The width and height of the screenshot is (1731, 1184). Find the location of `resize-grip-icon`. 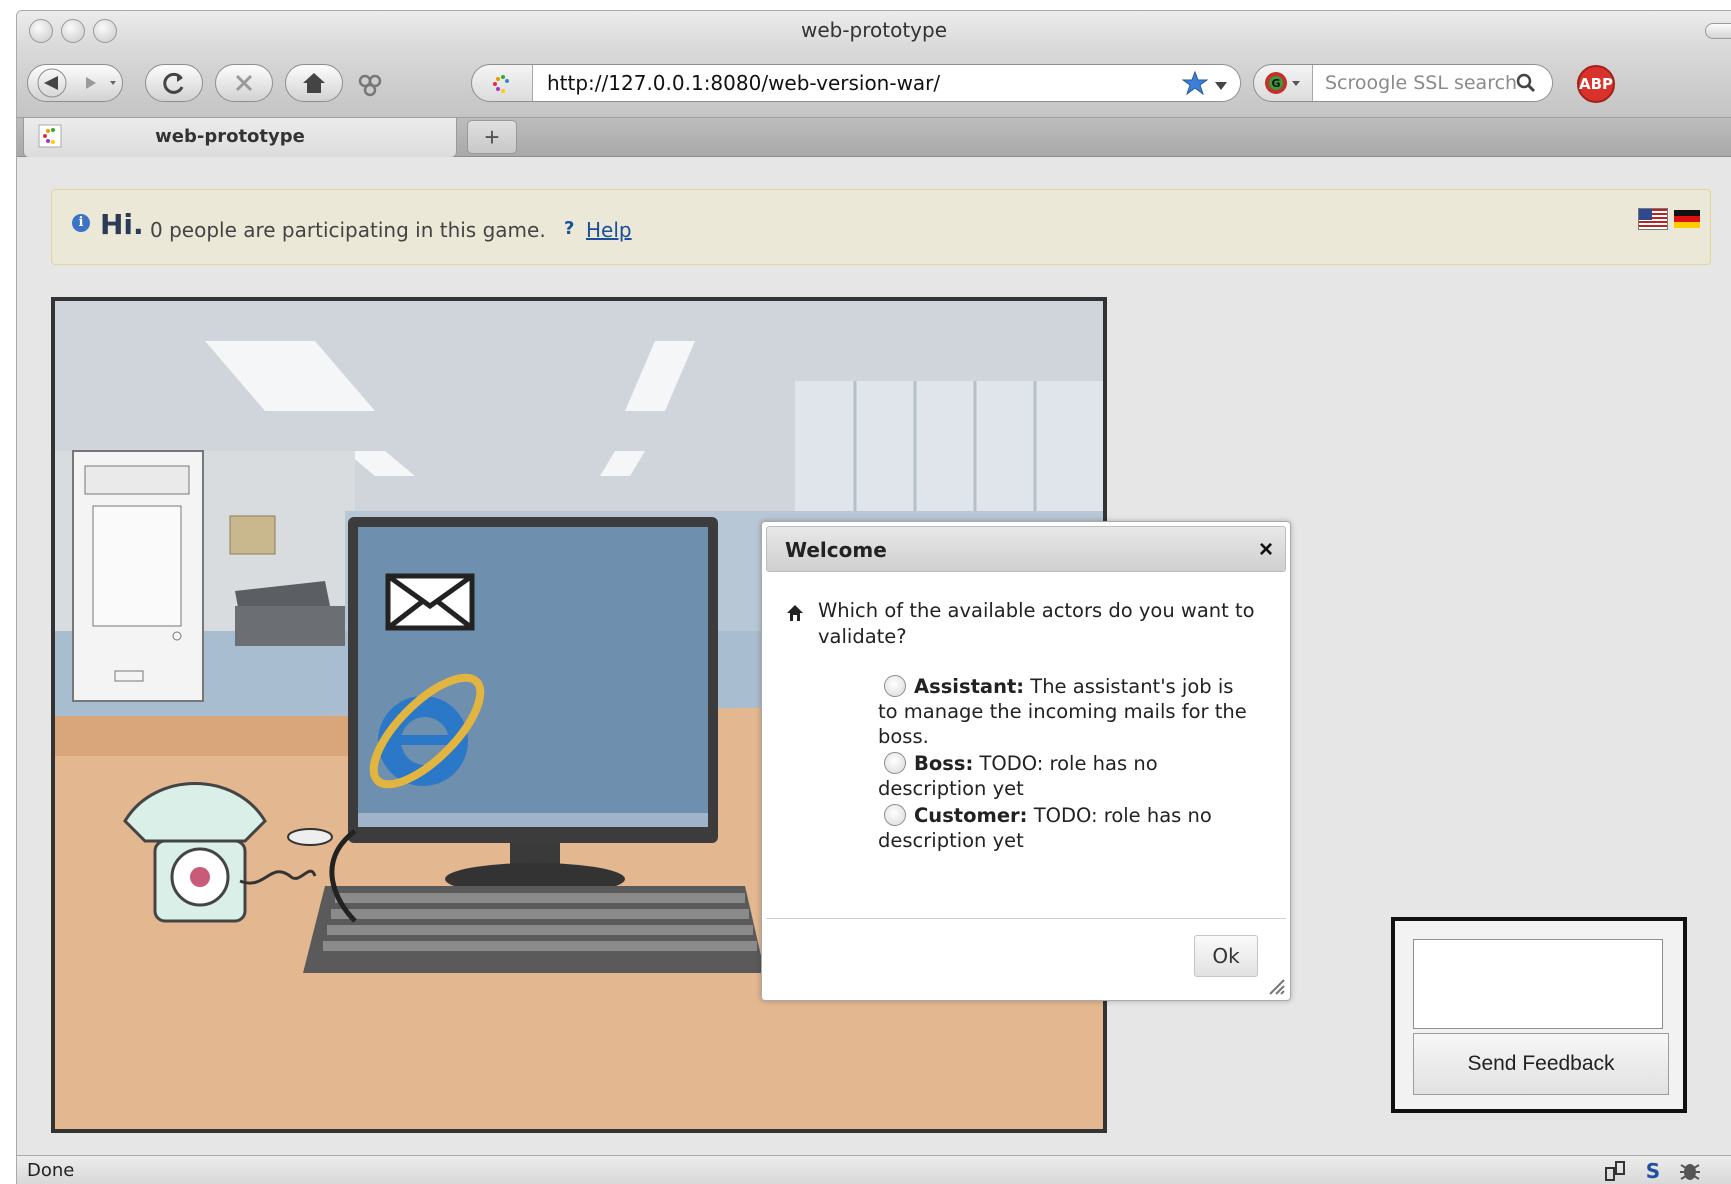

resize-grip-icon is located at coordinates (1276, 986).